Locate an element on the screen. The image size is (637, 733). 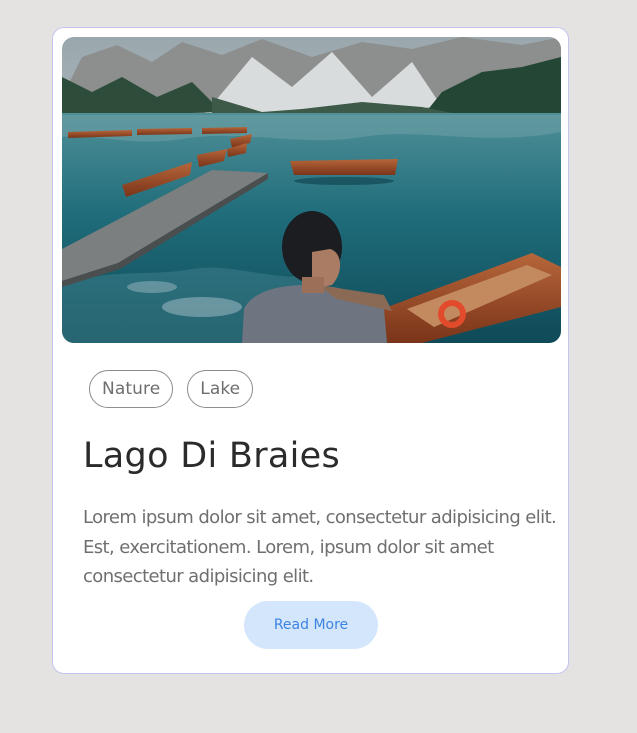
read-more-button: Read More is located at coordinates (311, 625).